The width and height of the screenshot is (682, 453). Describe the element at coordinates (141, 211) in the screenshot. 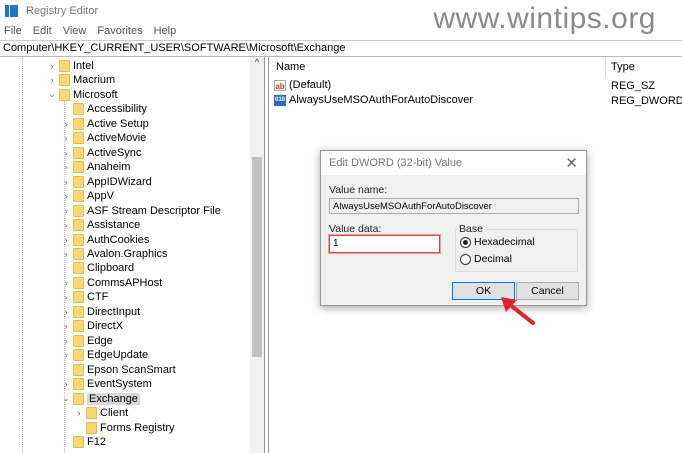

I see `tree-item: › ASF Stream Descriptor File` at that location.